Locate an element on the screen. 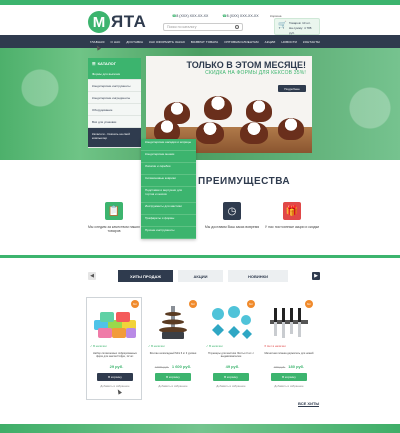 The height and width of the screenshot is (433, 400). cart-summary: 🛒 Товаров: 10 шт. На сумму: 4 788 руб. is located at coordinates (297, 26).